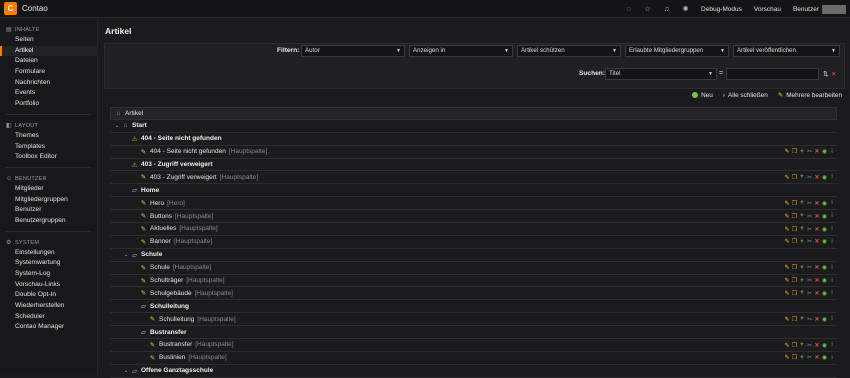  Describe the element at coordinates (48, 83) in the screenshot. I see `sidebar-item-nachrichten: Nachrichten` at that location.